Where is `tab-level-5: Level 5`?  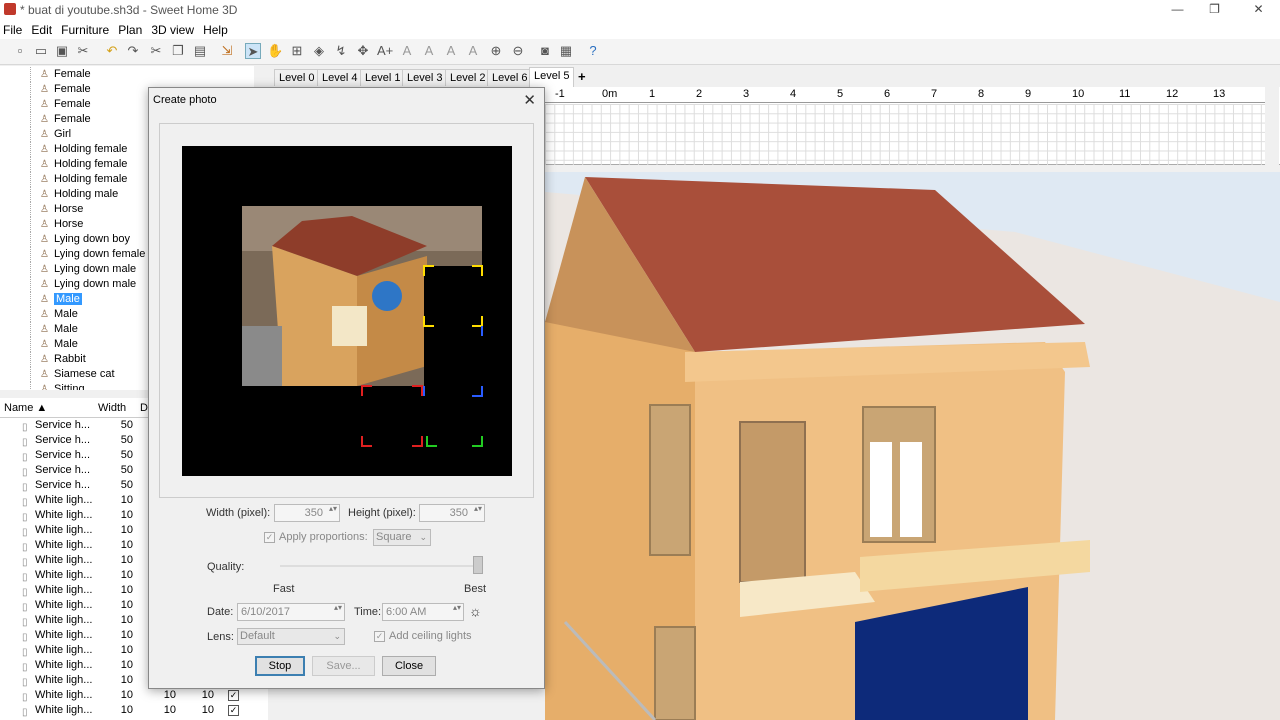
tab-level-5: Level 5 is located at coordinates (552, 77).